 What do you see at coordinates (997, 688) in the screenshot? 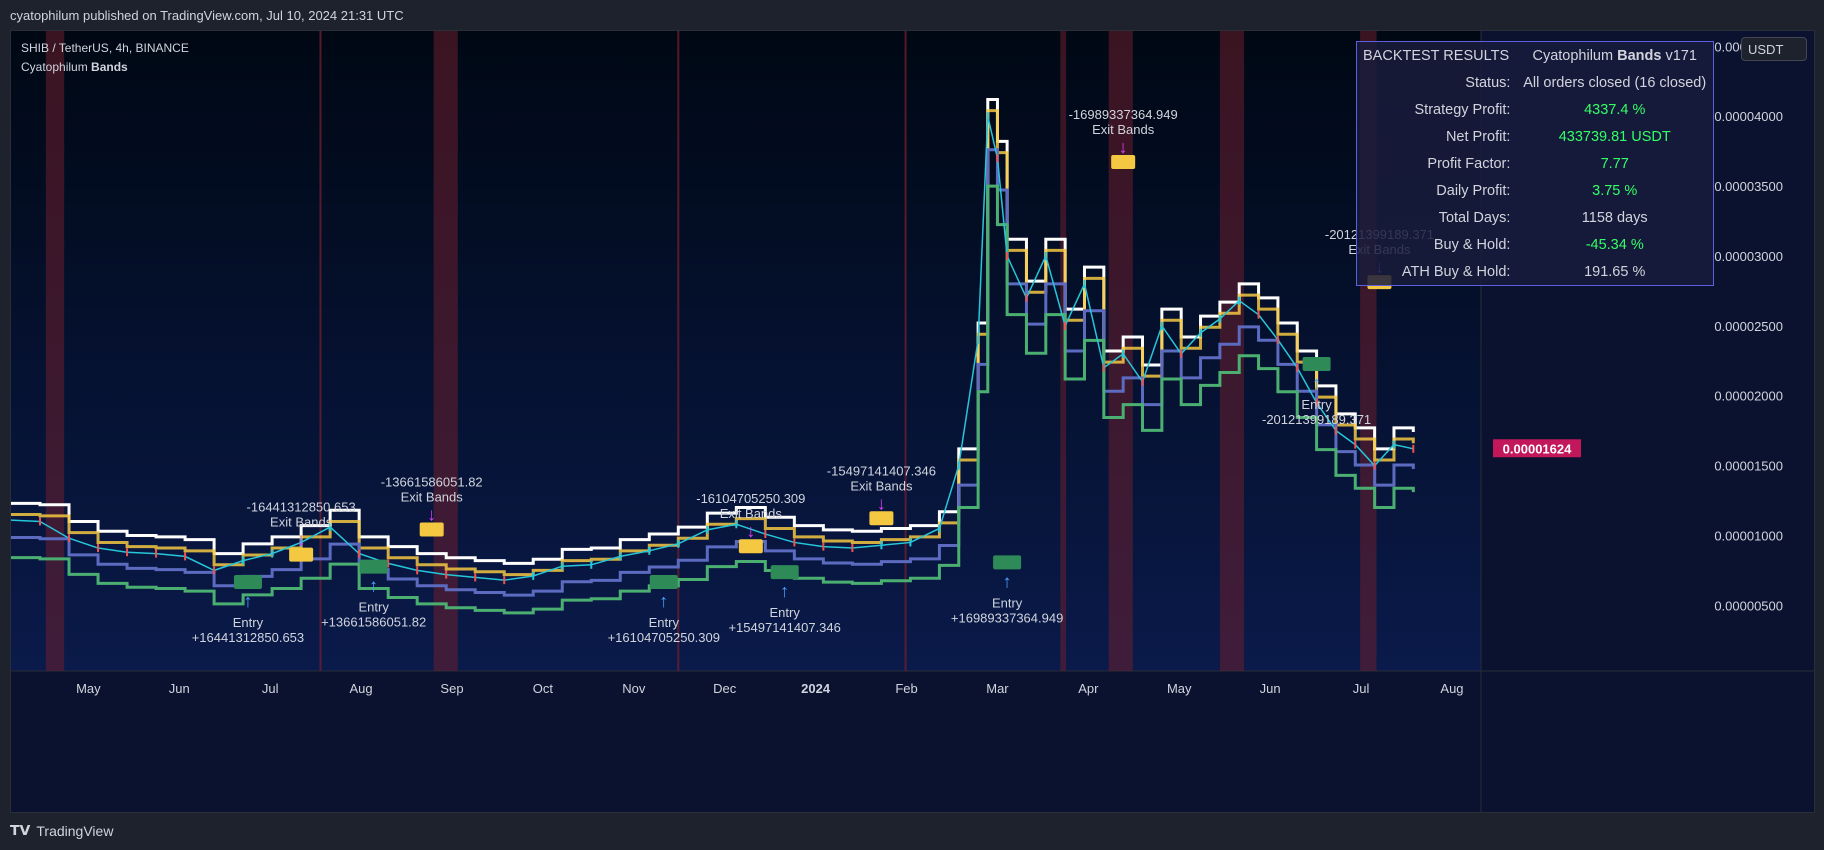
I see `x-tick-label: Mar` at bounding box center [997, 688].